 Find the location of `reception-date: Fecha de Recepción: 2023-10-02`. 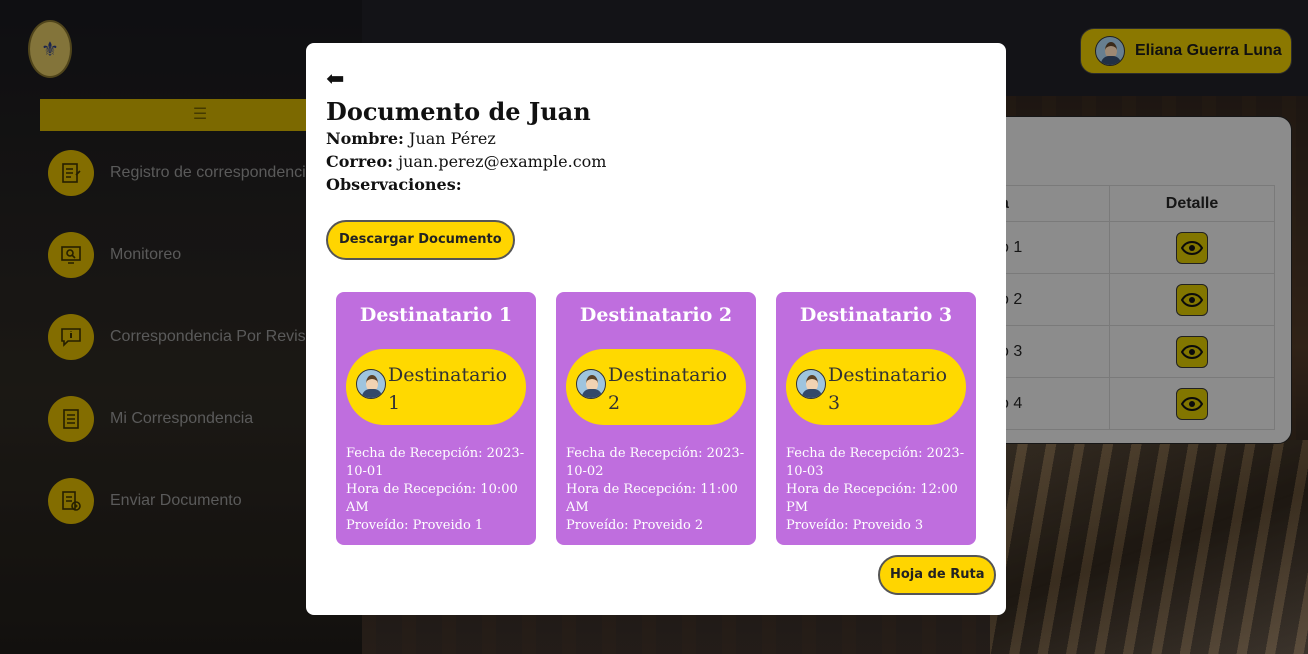

reception-date: Fecha de Recepción: 2023-10-02 is located at coordinates (655, 462).